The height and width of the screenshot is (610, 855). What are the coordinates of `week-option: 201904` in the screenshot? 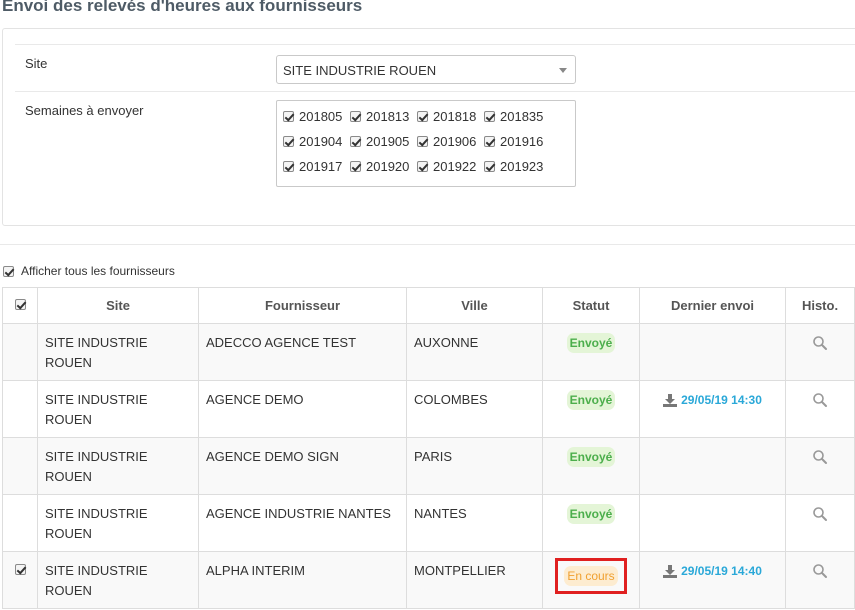 It's located at (316, 141).